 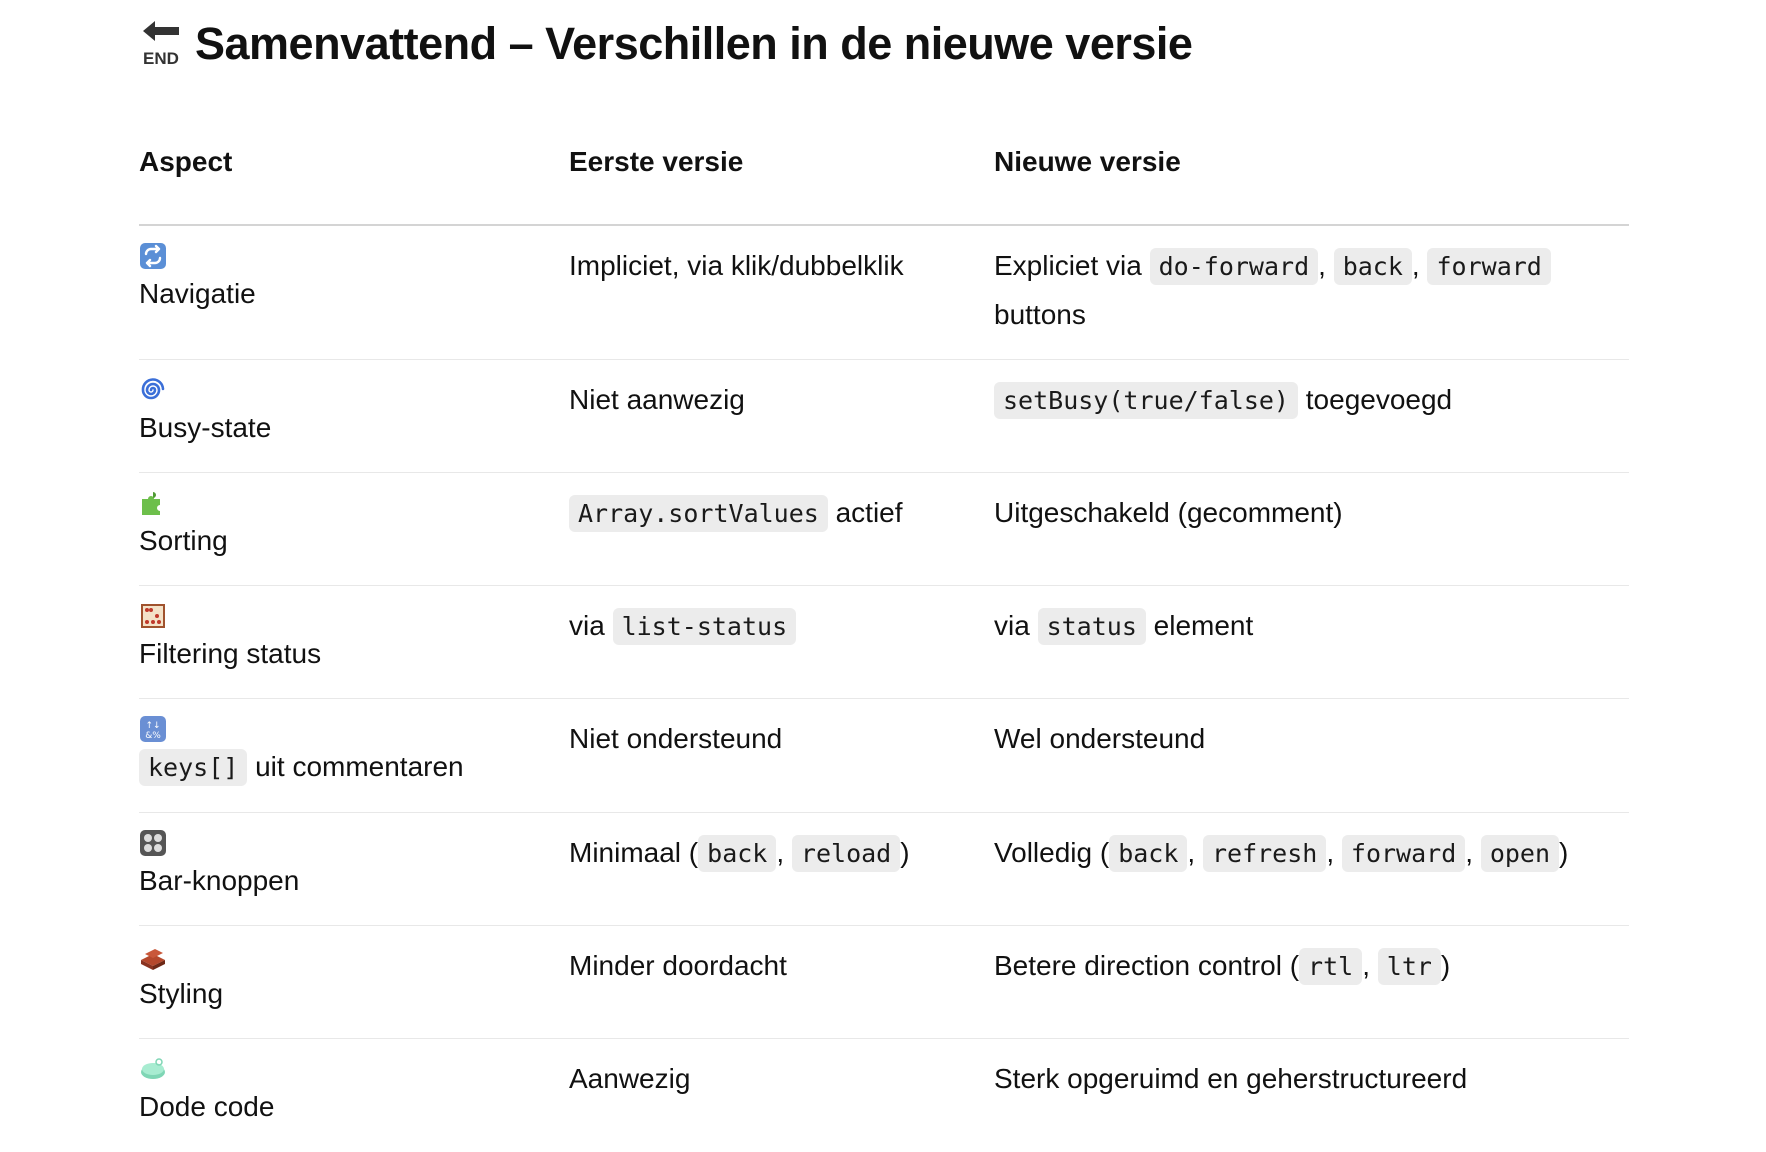 I want to click on cell-aspect: Navigatie, so click(x=354, y=292).